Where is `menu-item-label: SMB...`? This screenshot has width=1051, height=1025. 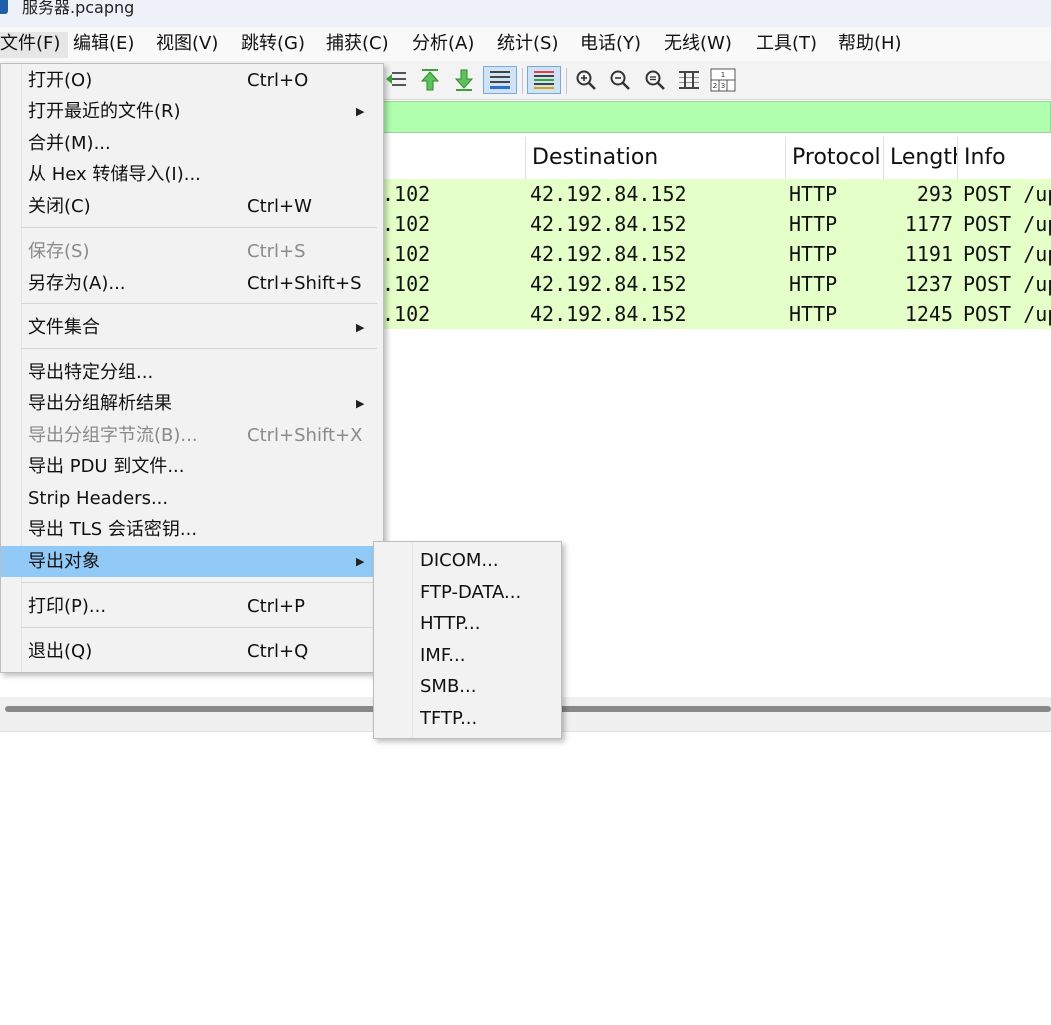 menu-item-label: SMB... is located at coordinates (448, 686).